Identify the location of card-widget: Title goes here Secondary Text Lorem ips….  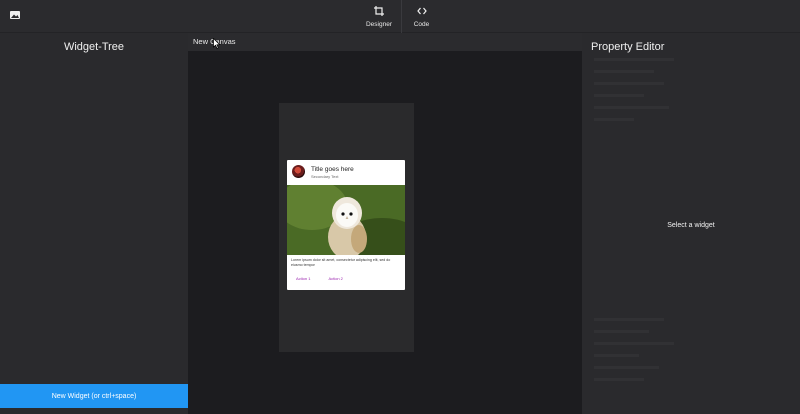
(346, 225).